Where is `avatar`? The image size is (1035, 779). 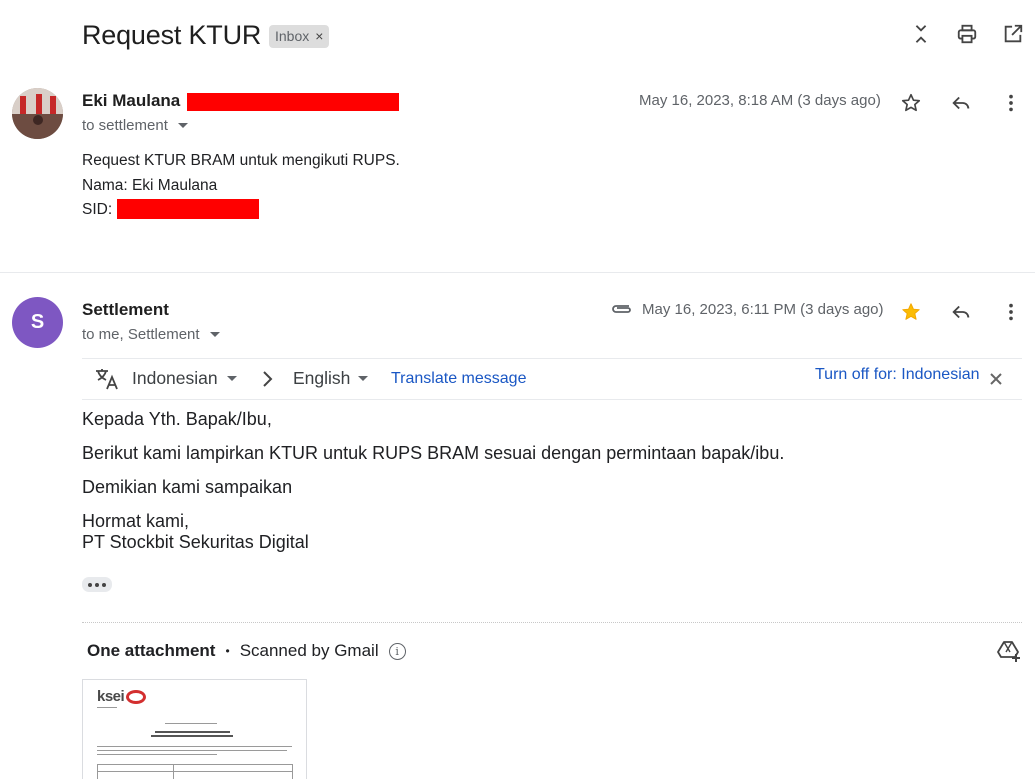 avatar is located at coordinates (37, 113).